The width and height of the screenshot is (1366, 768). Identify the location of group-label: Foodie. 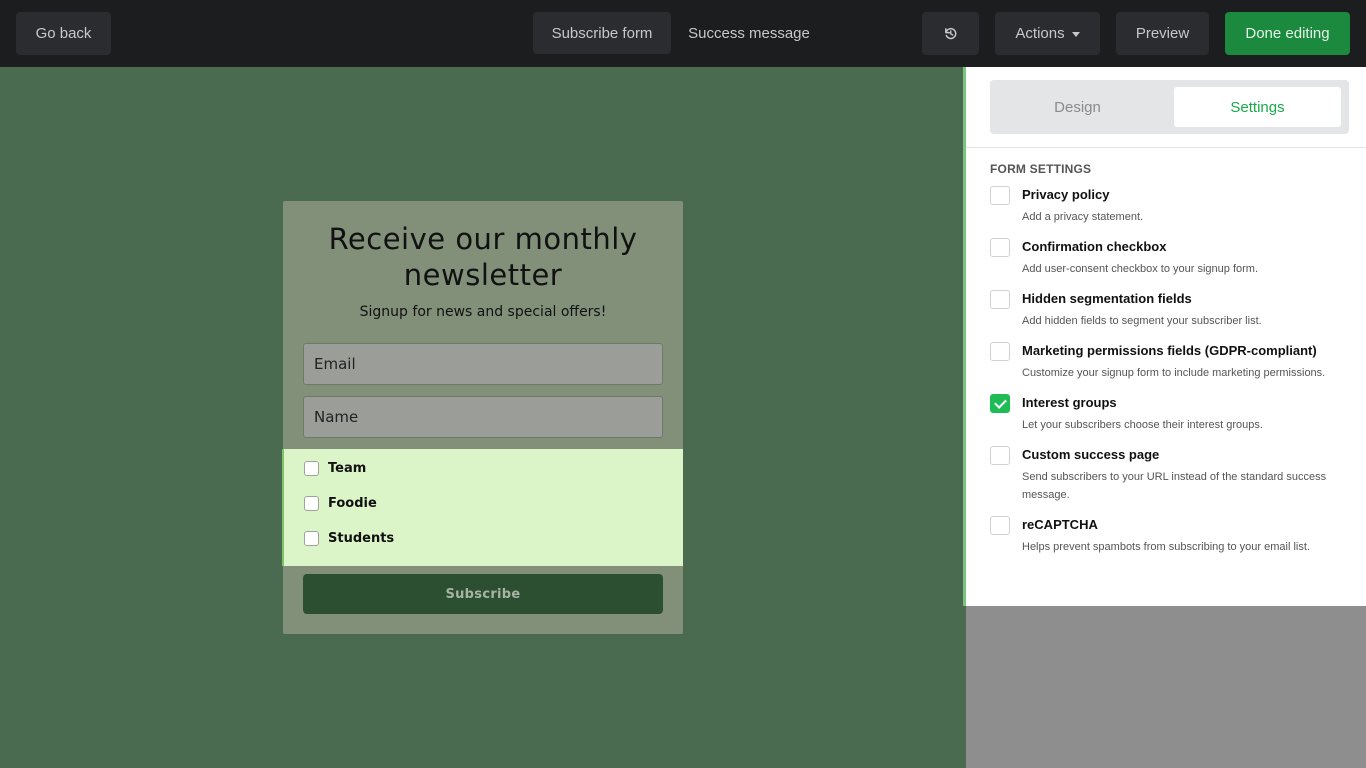
(352, 503).